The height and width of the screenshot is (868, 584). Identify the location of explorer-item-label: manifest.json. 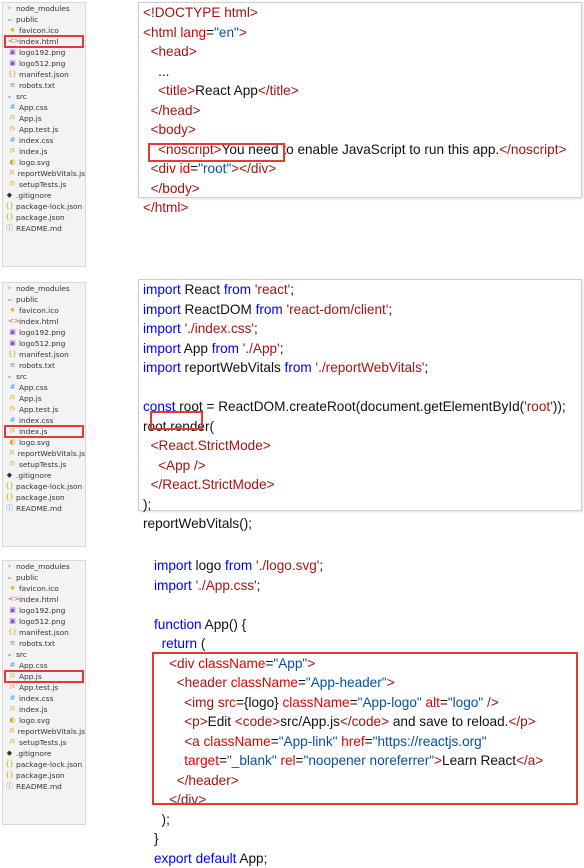
(44, 74).